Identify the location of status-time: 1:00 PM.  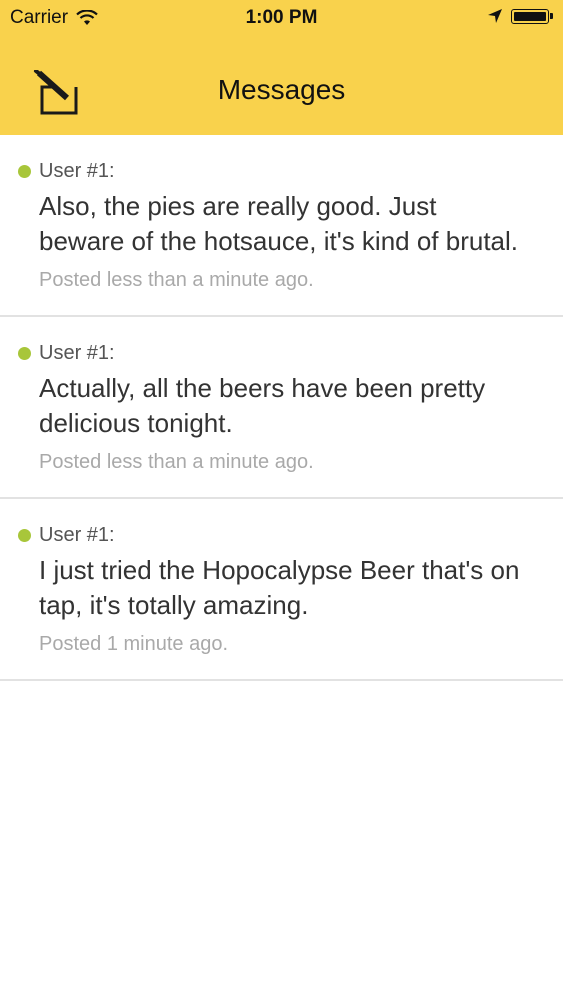
(281, 17).